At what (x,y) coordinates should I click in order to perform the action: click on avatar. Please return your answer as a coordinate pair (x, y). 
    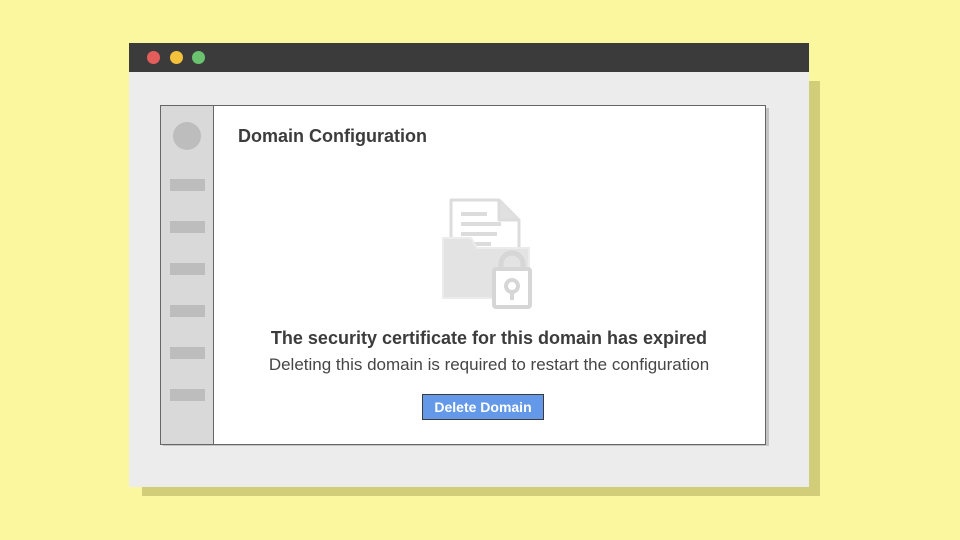
    Looking at the image, I should click on (187, 136).